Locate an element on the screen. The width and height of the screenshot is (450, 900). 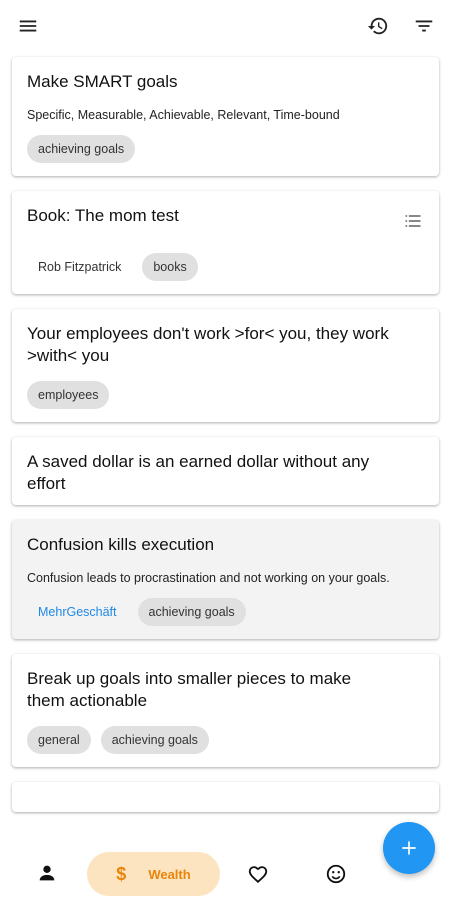
nav-label-wealth: Wealth is located at coordinates (169, 874).